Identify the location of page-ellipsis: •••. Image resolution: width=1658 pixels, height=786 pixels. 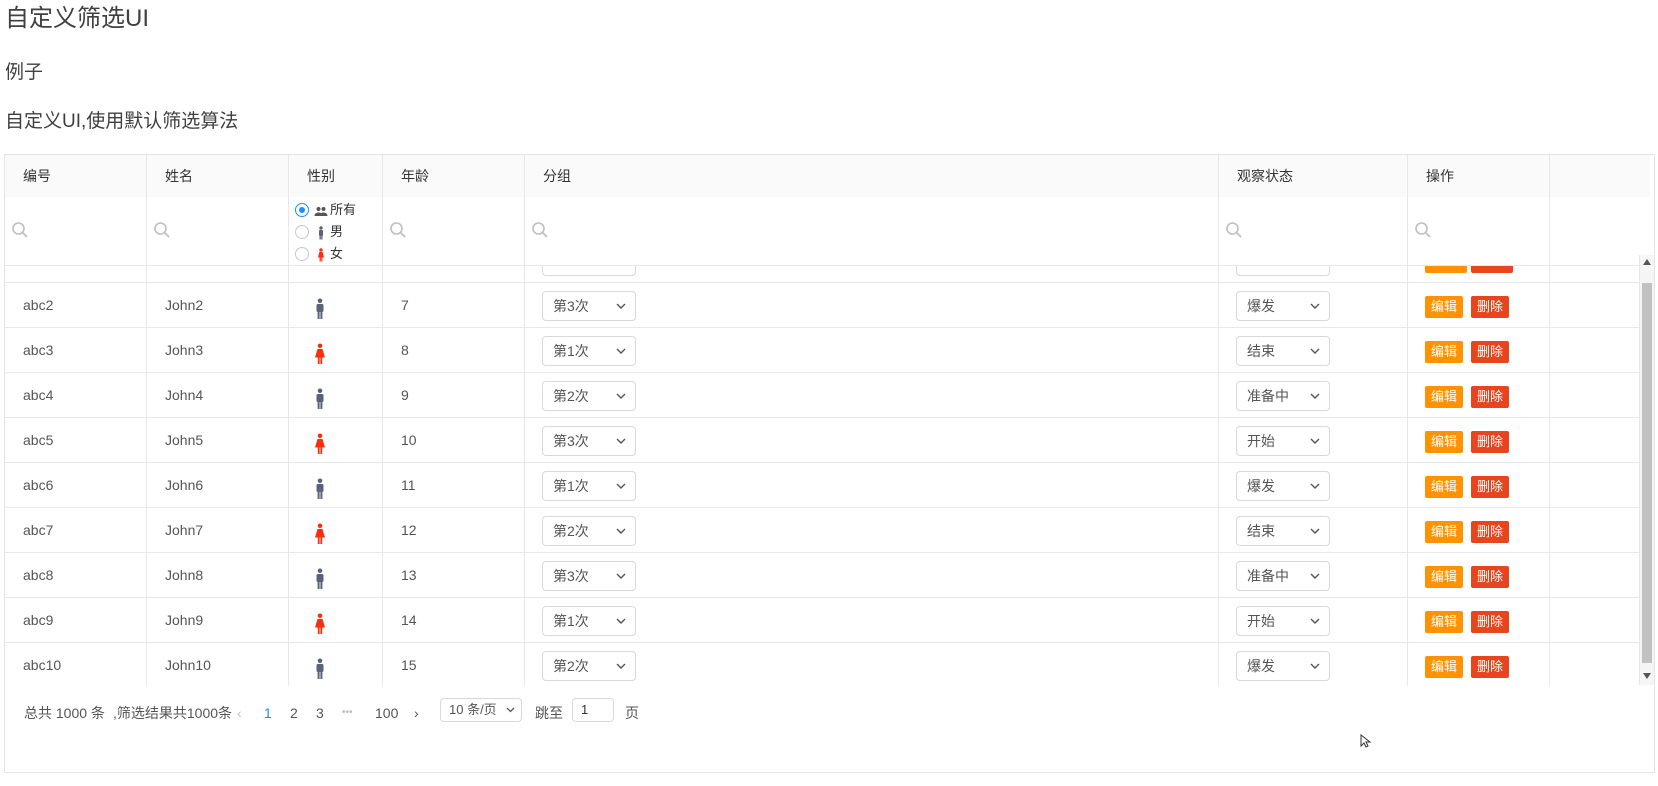
(347, 713).